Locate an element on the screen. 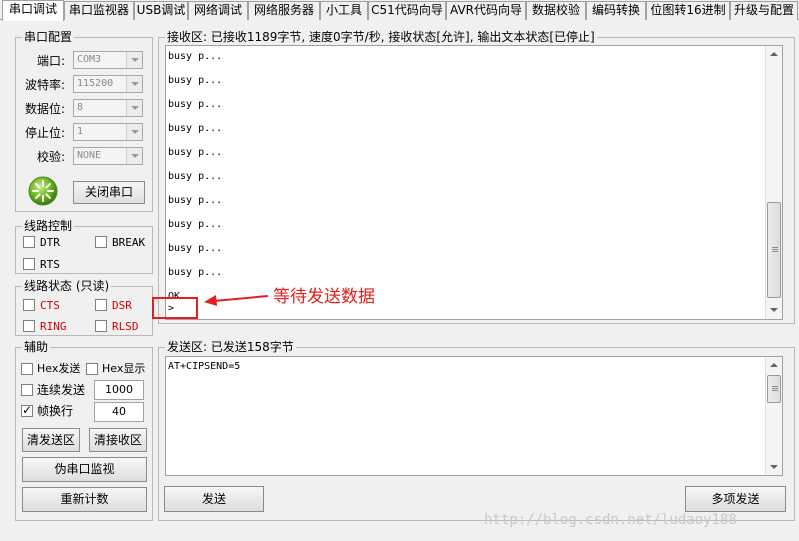  annotation-highlight-box is located at coordinates (175, 308).